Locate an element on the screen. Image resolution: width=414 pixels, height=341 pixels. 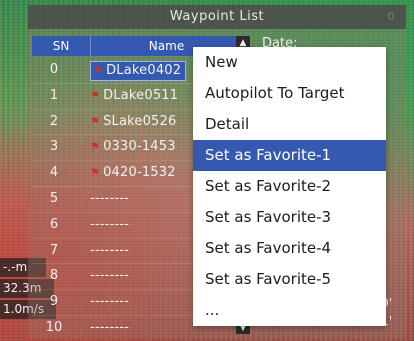
row-sn: 3 is located at coordinates (54, 147).